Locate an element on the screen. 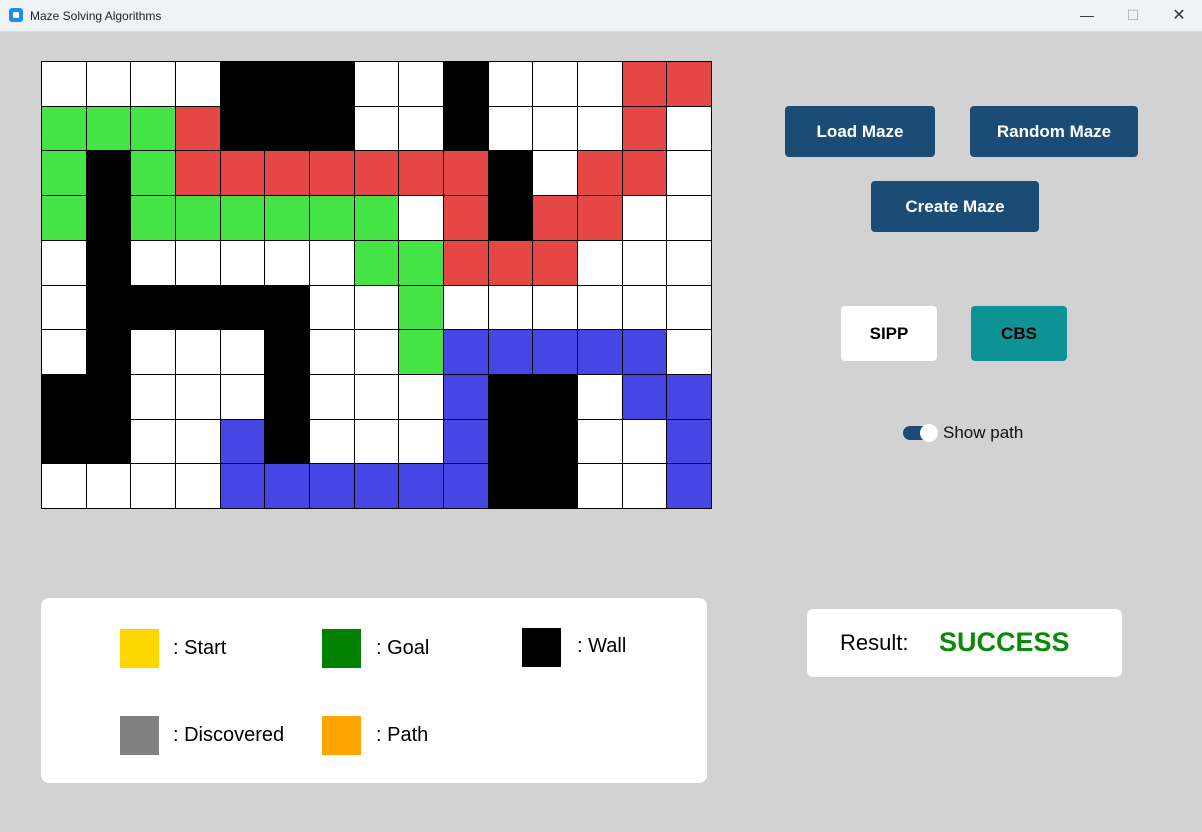  minimize-button: — is located at coordinates (1087, 15).